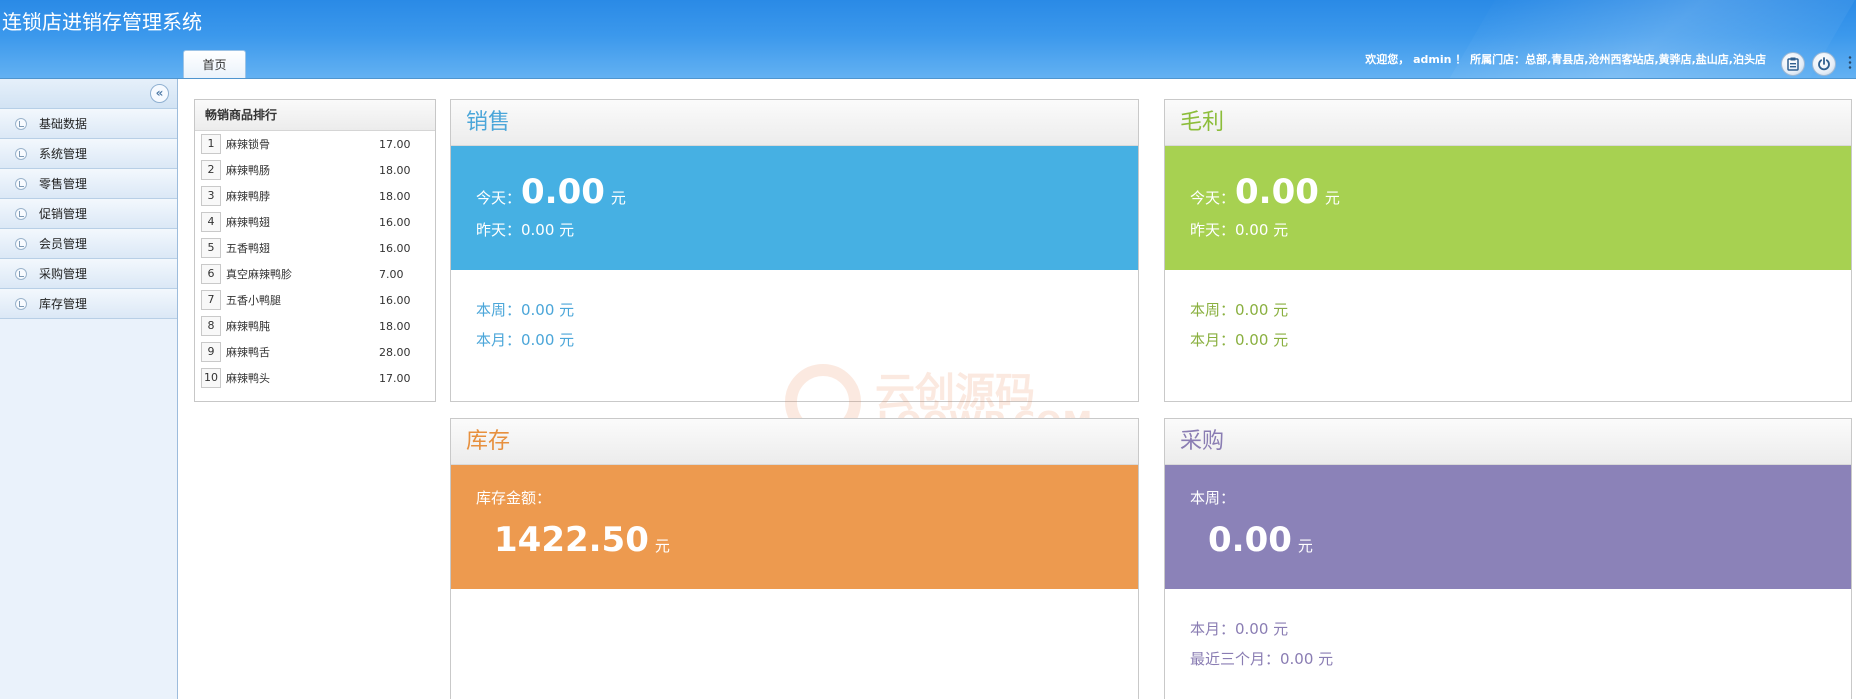 The height and width of the screenshot is (699, 1856). Describe the element at coordinates (248, 378) in the screenshot. I see `product-name: 麻辣鸭头` at that location.